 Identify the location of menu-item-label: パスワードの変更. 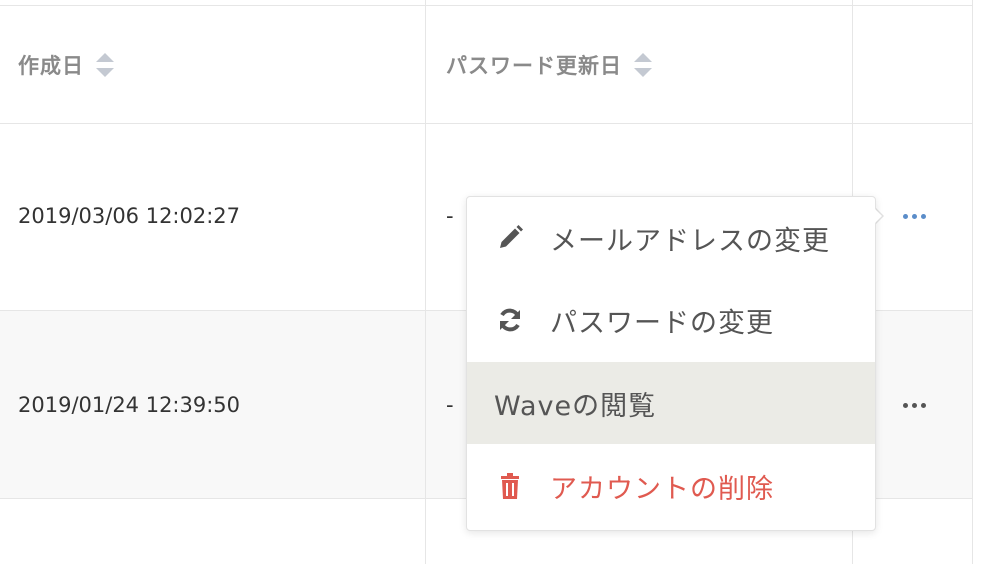
(662, 323).